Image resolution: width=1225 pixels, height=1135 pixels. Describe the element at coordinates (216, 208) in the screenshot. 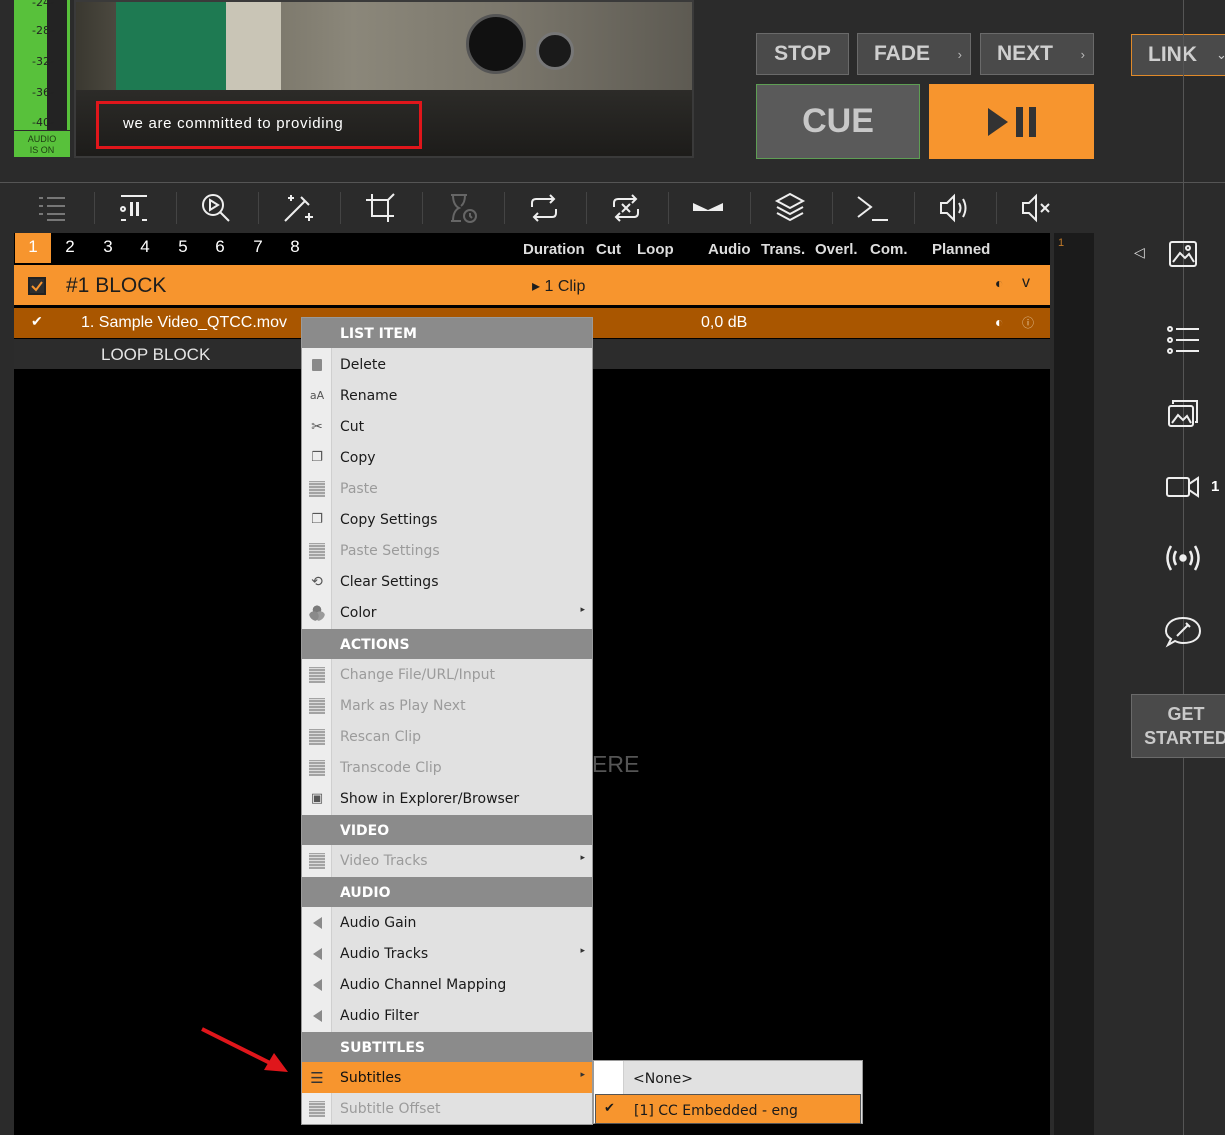

I see `search-play-icon` at that location.